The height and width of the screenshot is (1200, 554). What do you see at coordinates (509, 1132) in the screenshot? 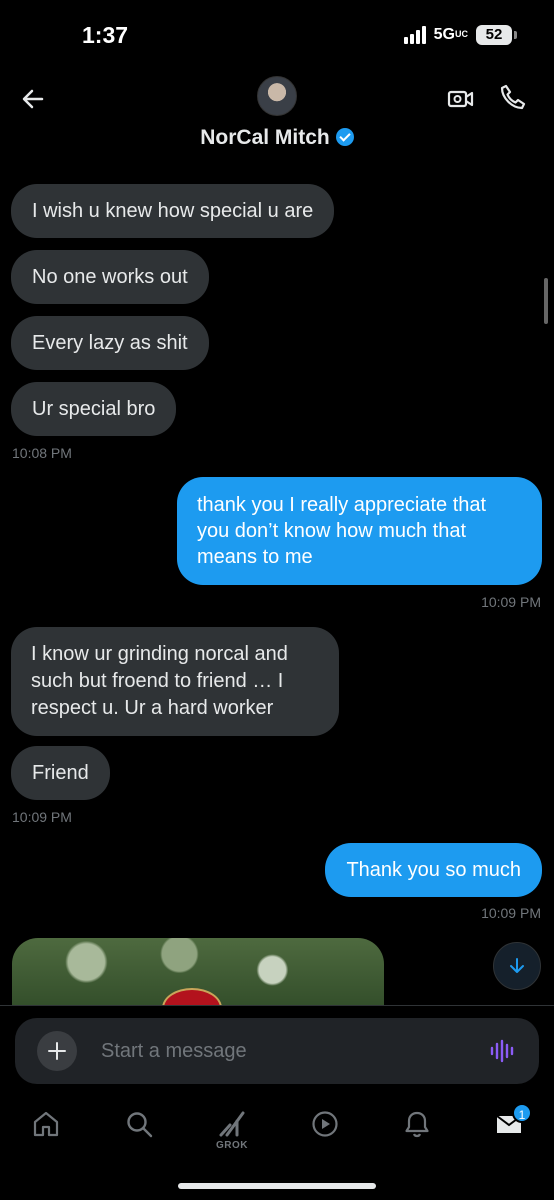
I see `tab-messages: 1` at bounding box center [509, 1132].